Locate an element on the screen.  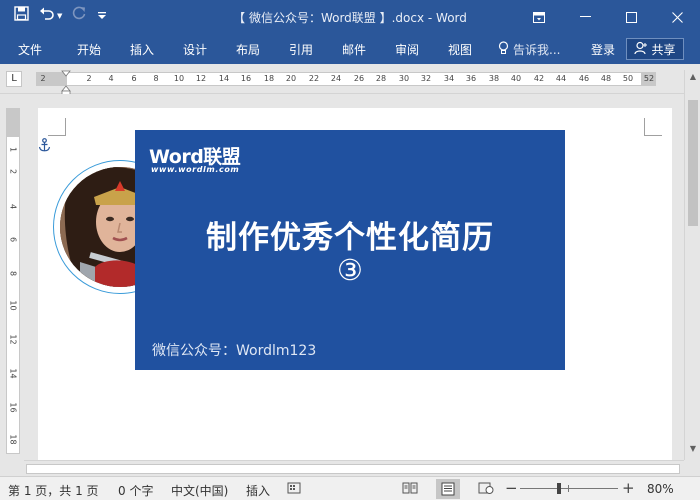
share-label: 共享 is located at coordinates (663, 49).